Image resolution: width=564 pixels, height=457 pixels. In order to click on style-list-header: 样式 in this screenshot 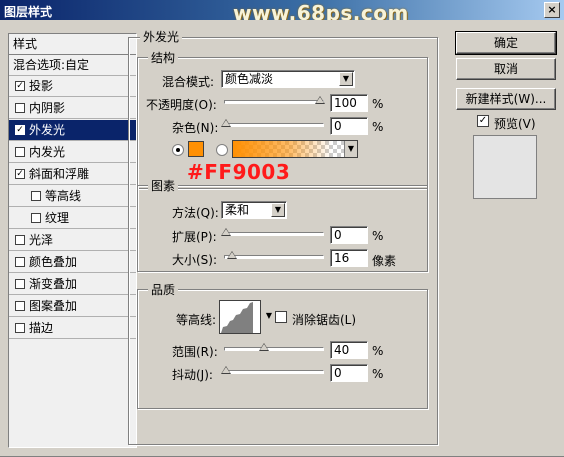, I will do `click(72, 44)`.